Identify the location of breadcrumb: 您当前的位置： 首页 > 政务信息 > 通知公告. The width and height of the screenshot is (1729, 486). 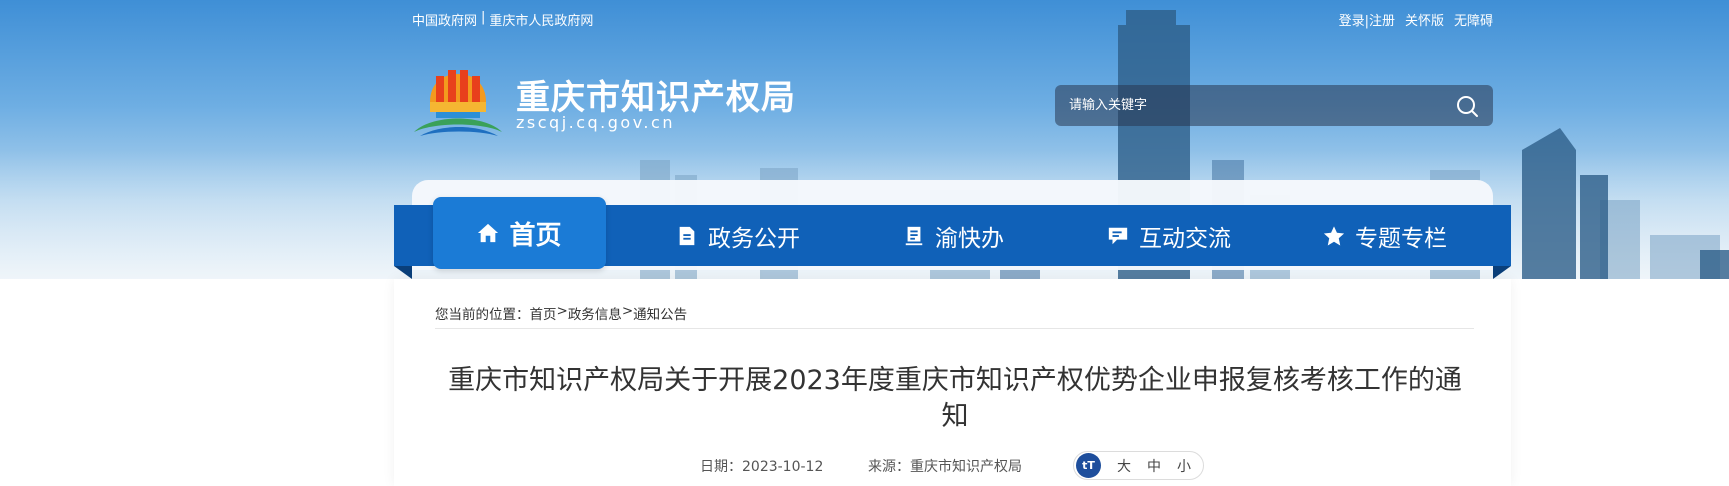
(561, 313).